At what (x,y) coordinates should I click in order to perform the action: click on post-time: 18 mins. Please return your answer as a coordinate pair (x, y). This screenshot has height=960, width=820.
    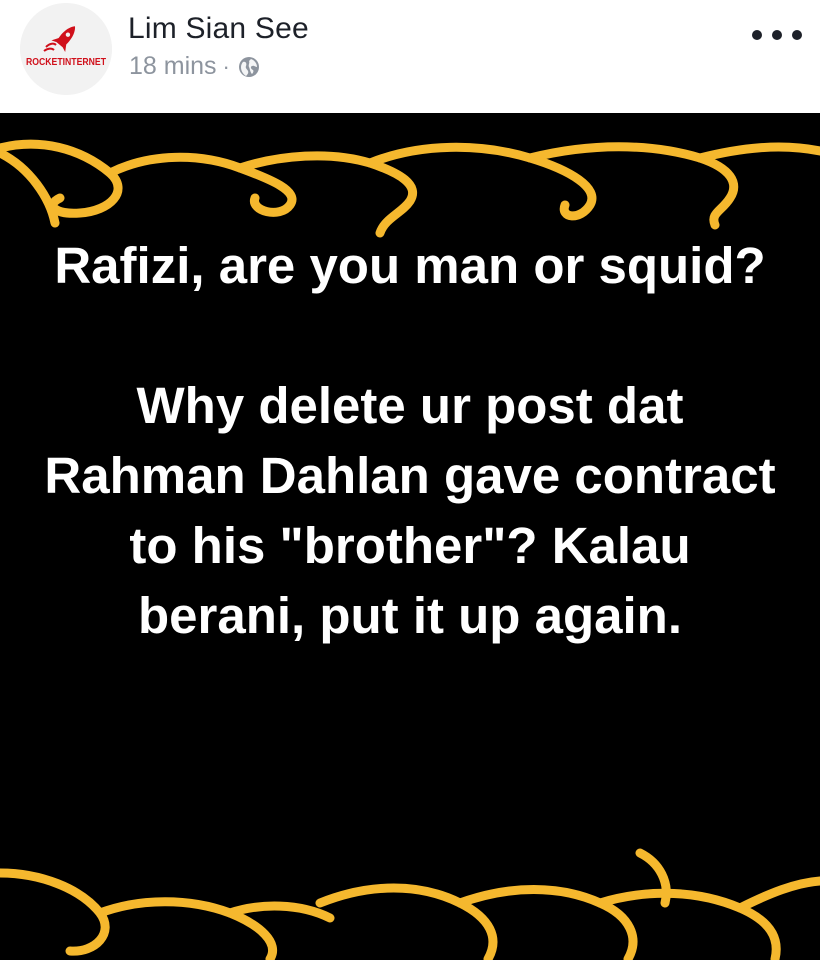
    Looking at the image, I should click on (173, 66).